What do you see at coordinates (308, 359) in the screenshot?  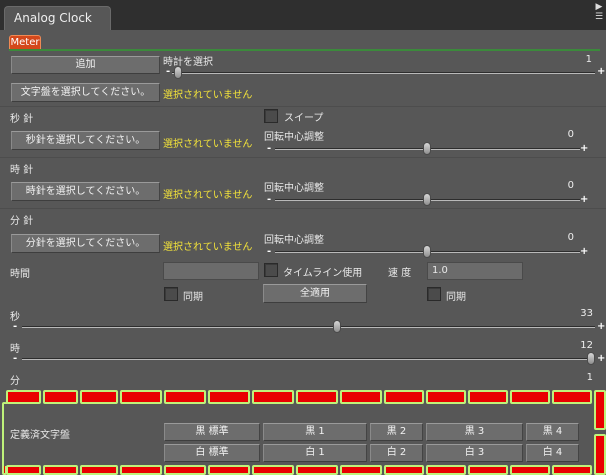 I see `hours-slider` at bounding box center [308, 359].